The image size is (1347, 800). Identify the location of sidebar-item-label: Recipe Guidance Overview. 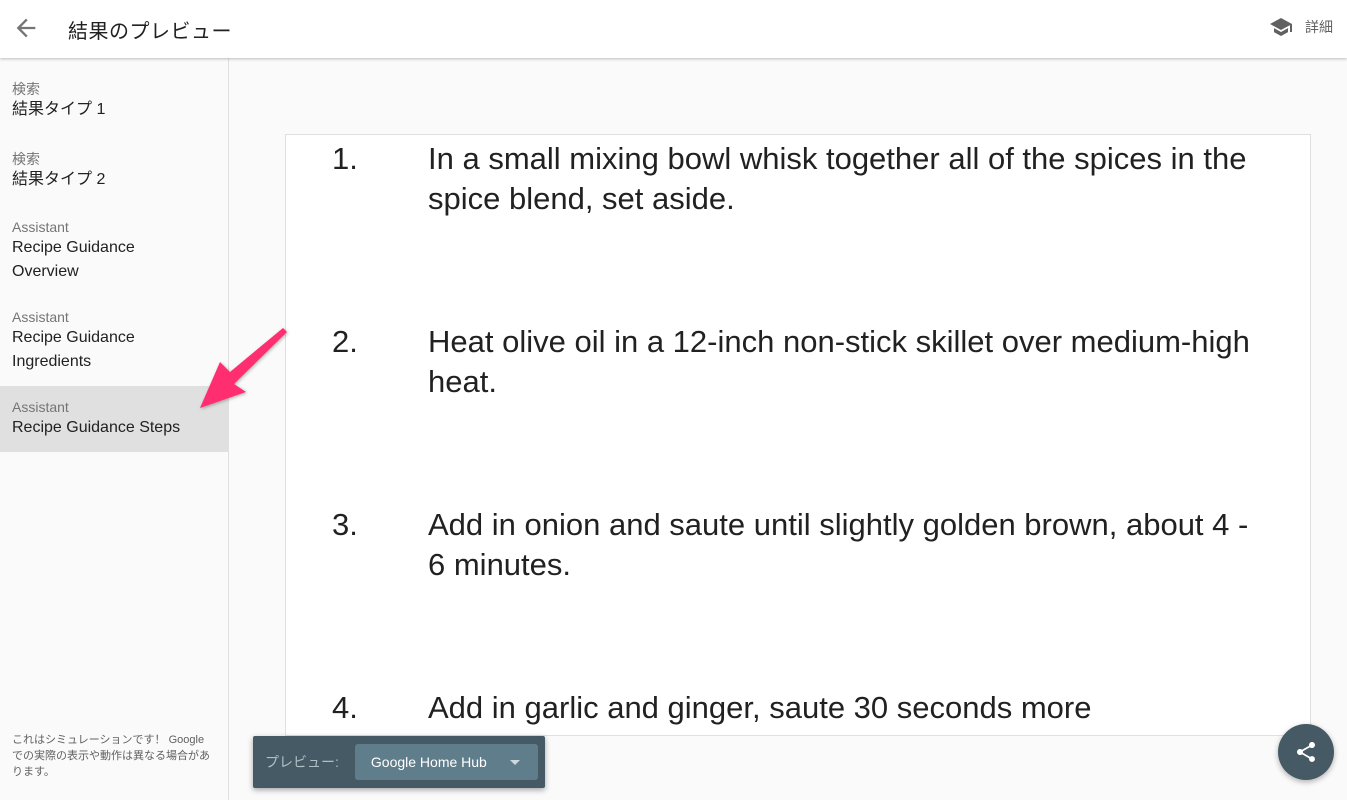
(73, 259).